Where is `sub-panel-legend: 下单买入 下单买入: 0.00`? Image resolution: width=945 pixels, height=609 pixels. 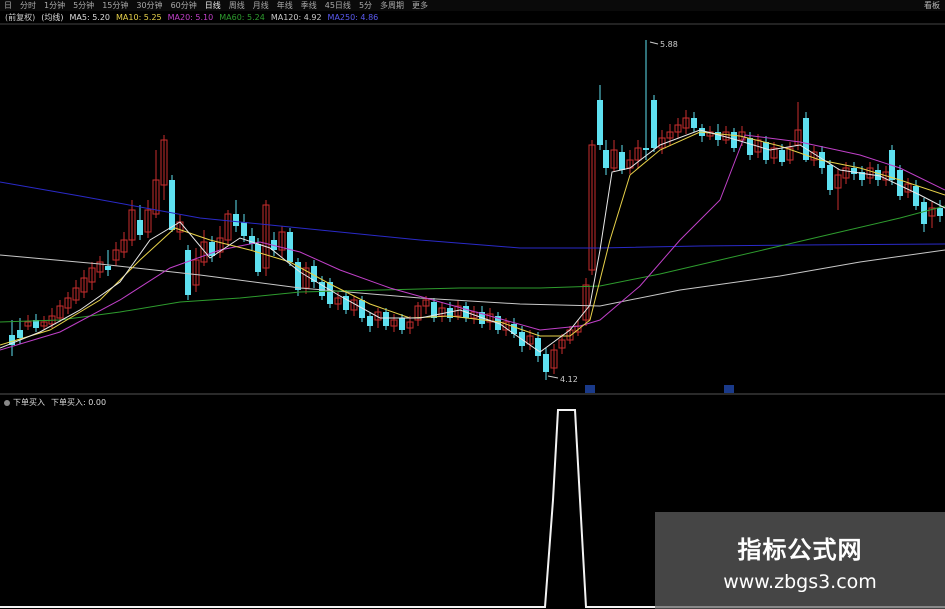
sub-panel-legend: 下单买入 下单买入: 0.00 is located at coordinates (55, 402).